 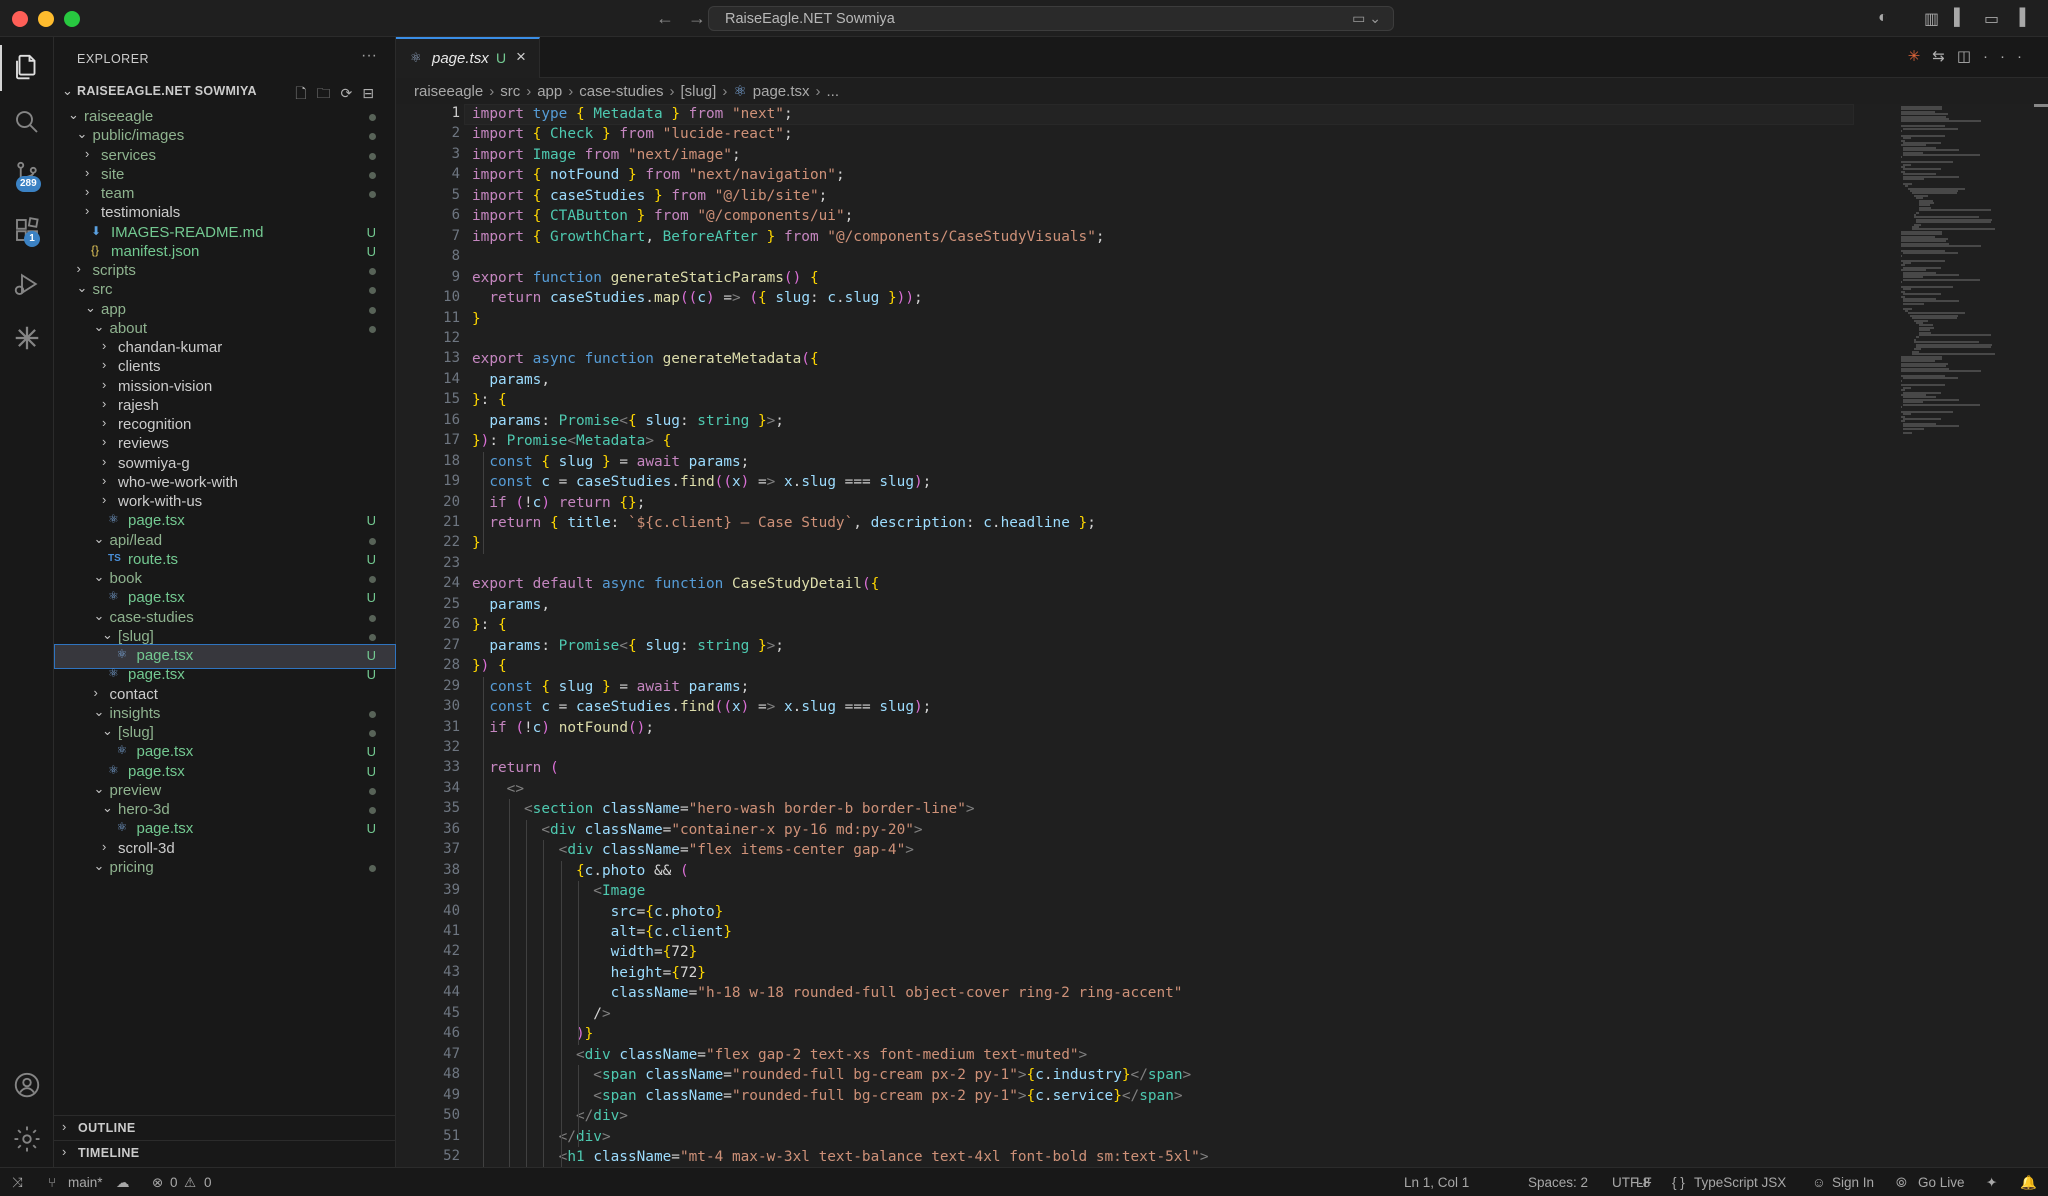 What do you see at coordinates (1941, 1182) in the screenshot?
I see `go-live: Go Live` at bounding box center [1941, 1182].